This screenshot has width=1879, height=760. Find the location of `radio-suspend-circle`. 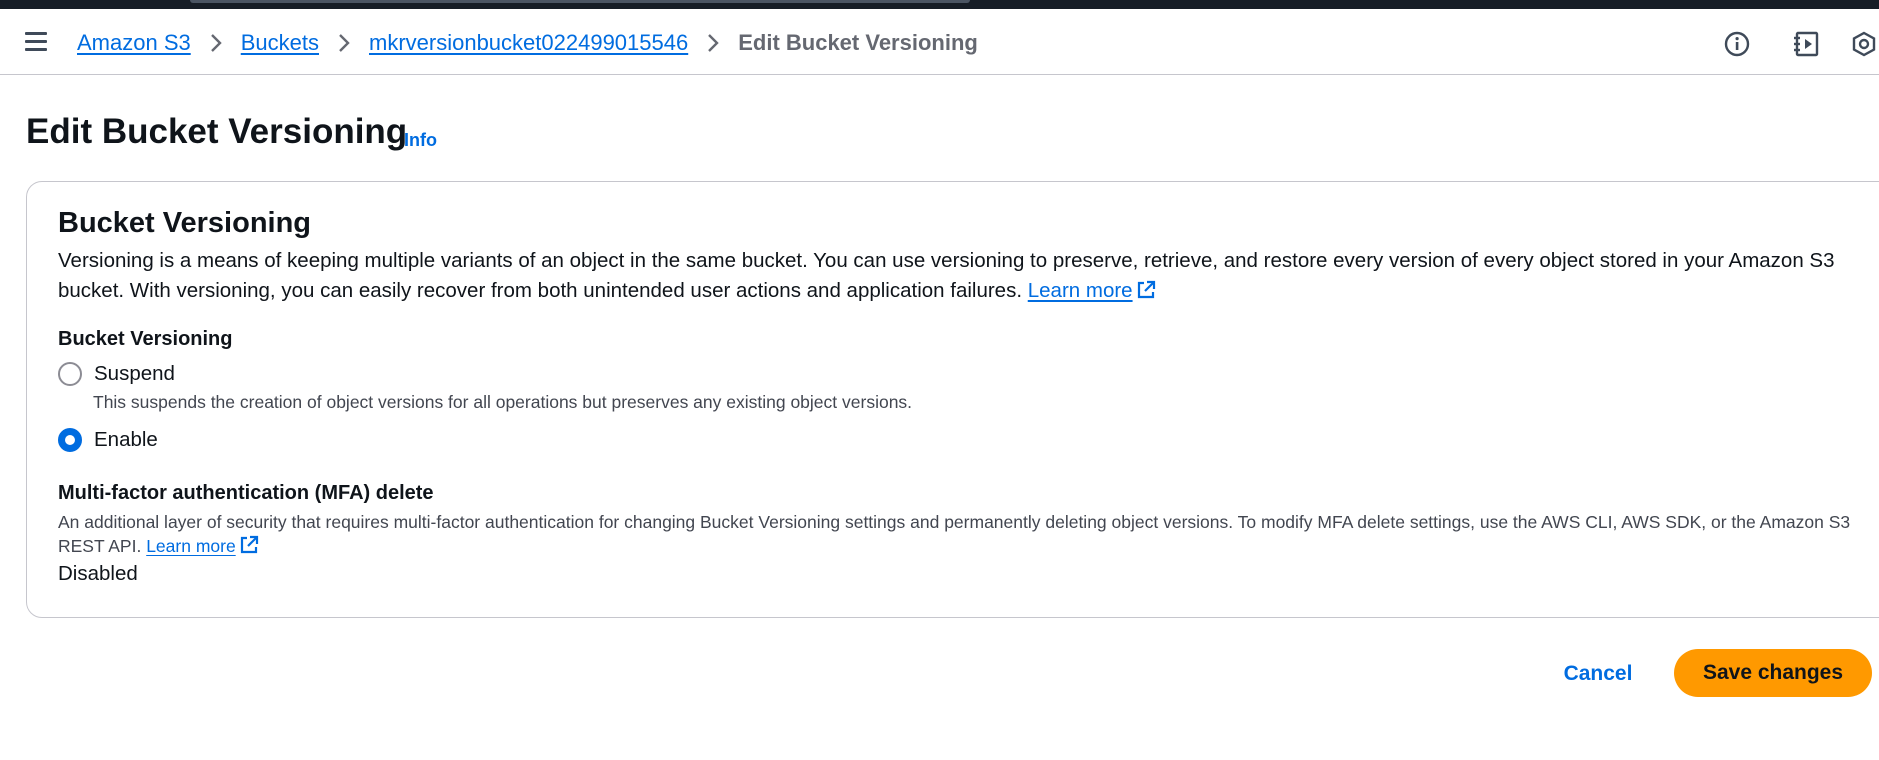

radio-suspend-circle is located at coordinates (70, 374).